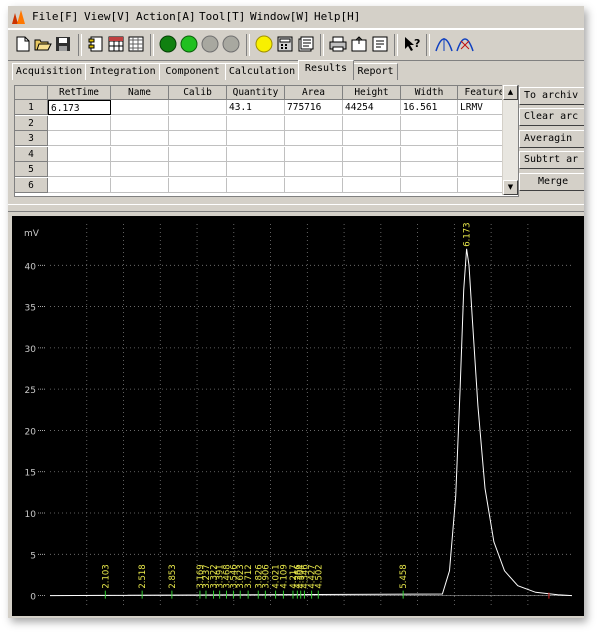 Image resolution: width=600 pixels, height=639 pixels. Describe the element at coordinates (116, 44) in the screenshot. I see `table-icon` at that location.